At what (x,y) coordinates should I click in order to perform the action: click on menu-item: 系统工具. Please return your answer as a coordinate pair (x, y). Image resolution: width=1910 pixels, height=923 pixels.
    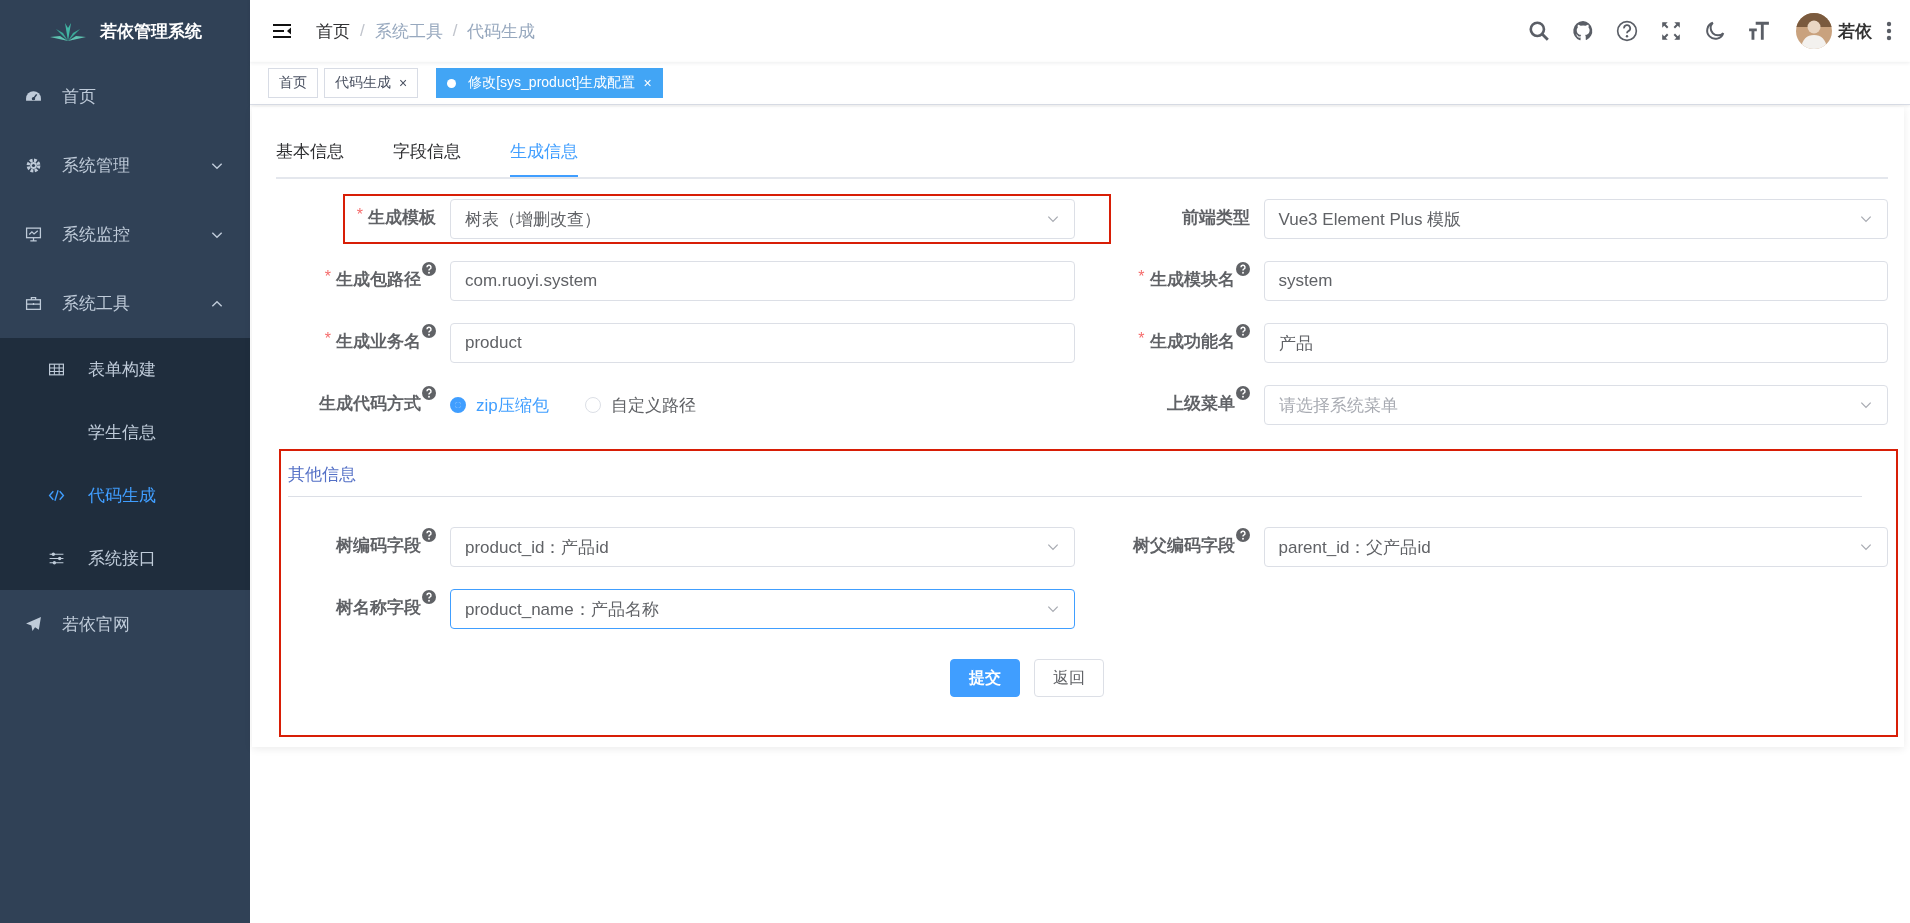
    Looking at the image, I should click on (125, 303).